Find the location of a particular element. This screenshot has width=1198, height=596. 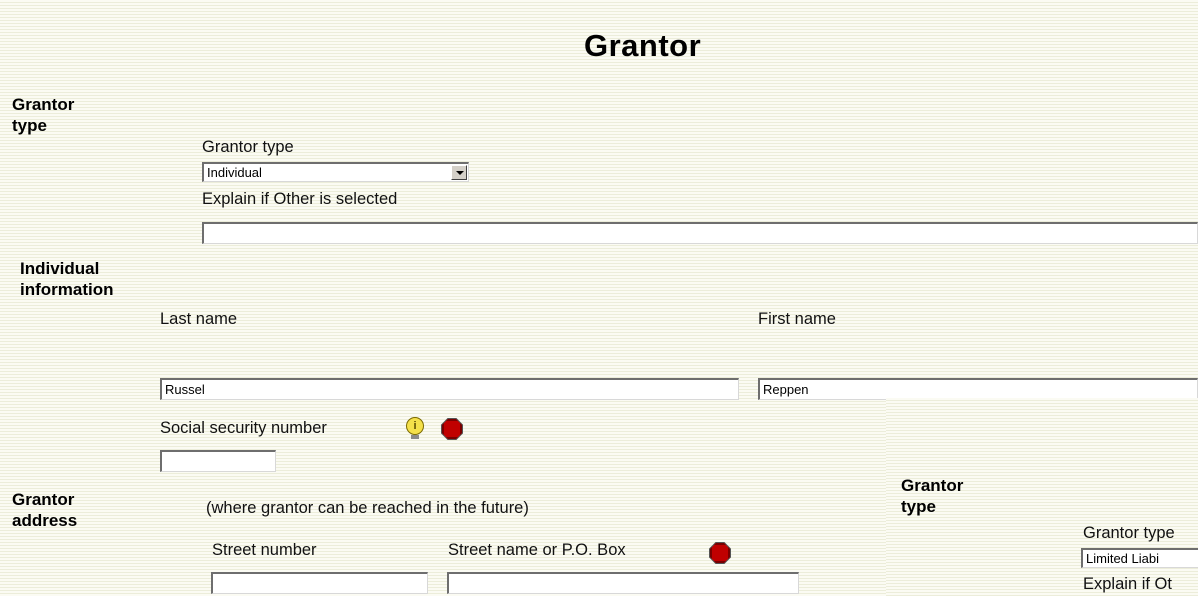

grantor-type-label: Grantor type is located at coordinates (248, 147).